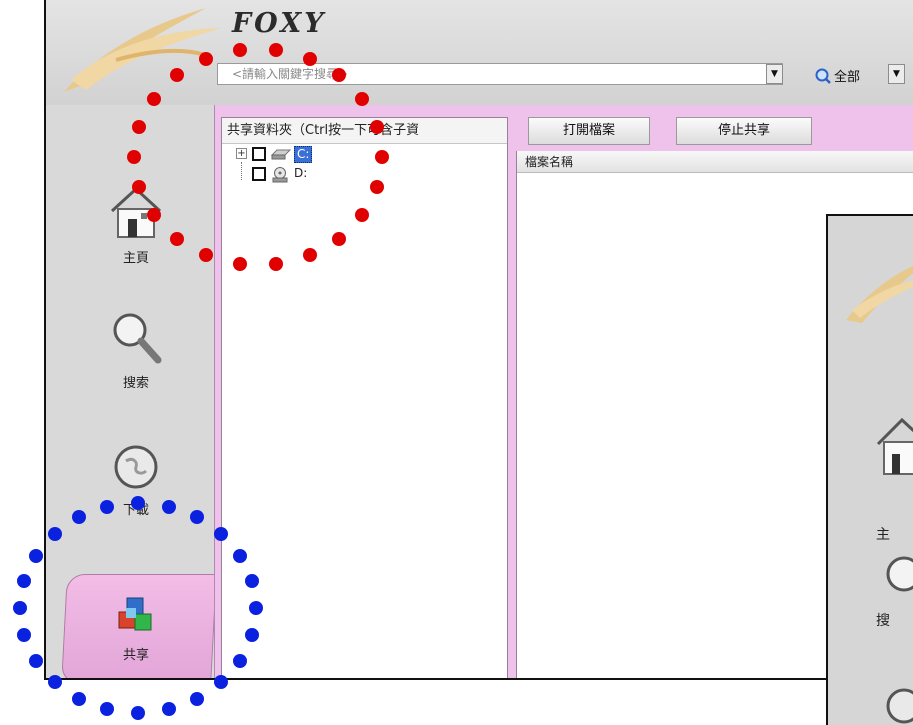  I want to click on open-file-button: 打開檔案, so click(589, 131).